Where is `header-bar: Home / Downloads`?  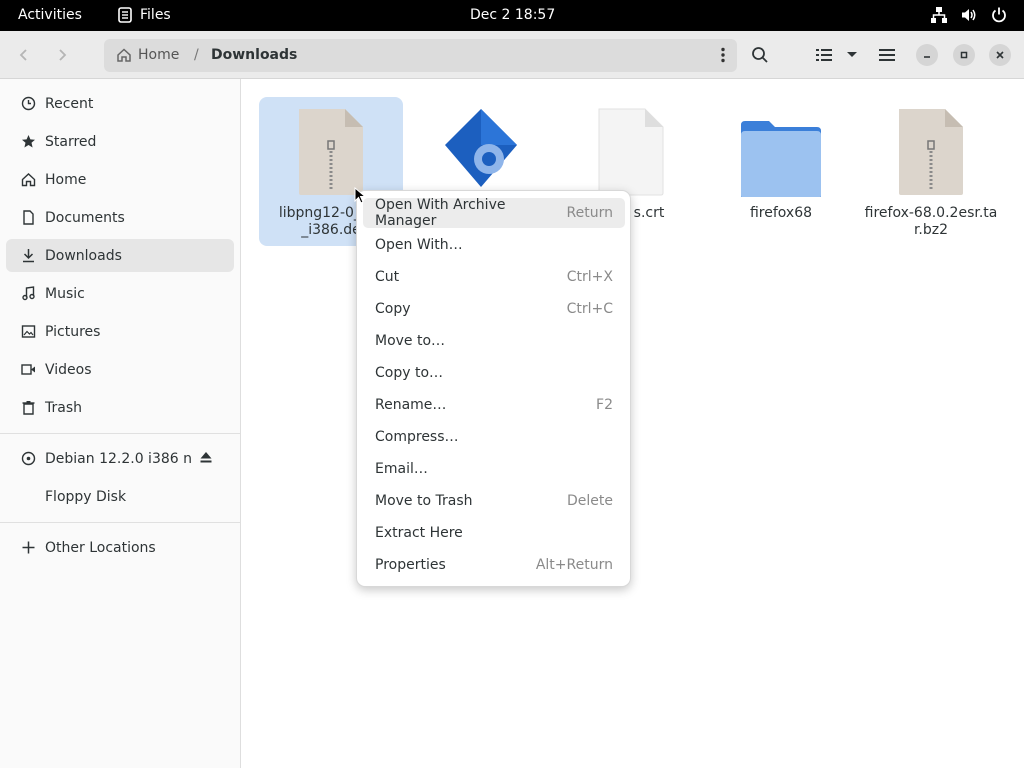
header-bar: Home / Downloads is located at coordinates (512, 55).